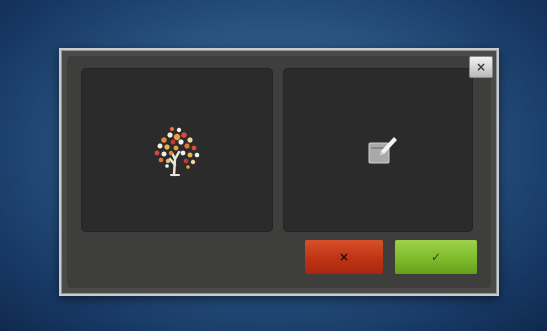 The width and height of the screenshot is (547, 331). What do you see at coordinates (382, 150) in the screenshot?
I see `edit-box-pencil-icon` at bounding box center [382, 150].